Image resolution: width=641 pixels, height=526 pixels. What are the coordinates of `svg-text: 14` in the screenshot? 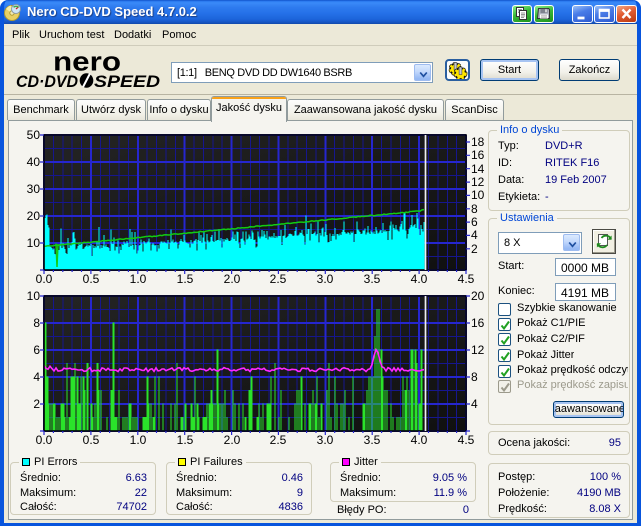 It's located at (478, 169).